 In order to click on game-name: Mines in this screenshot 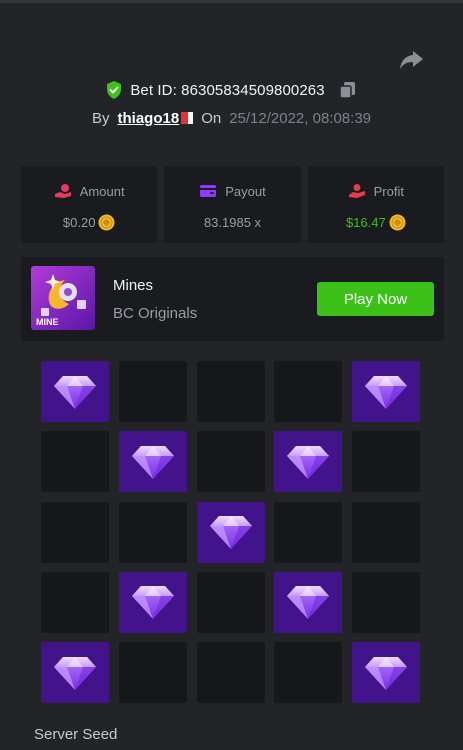, I will do `click(133, 285)`.